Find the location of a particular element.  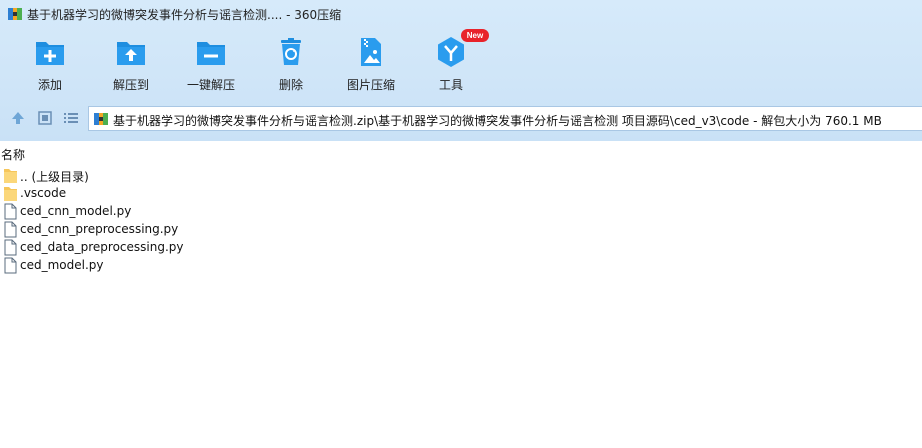

up-arrow-icon is located at coordinates (18, 118).